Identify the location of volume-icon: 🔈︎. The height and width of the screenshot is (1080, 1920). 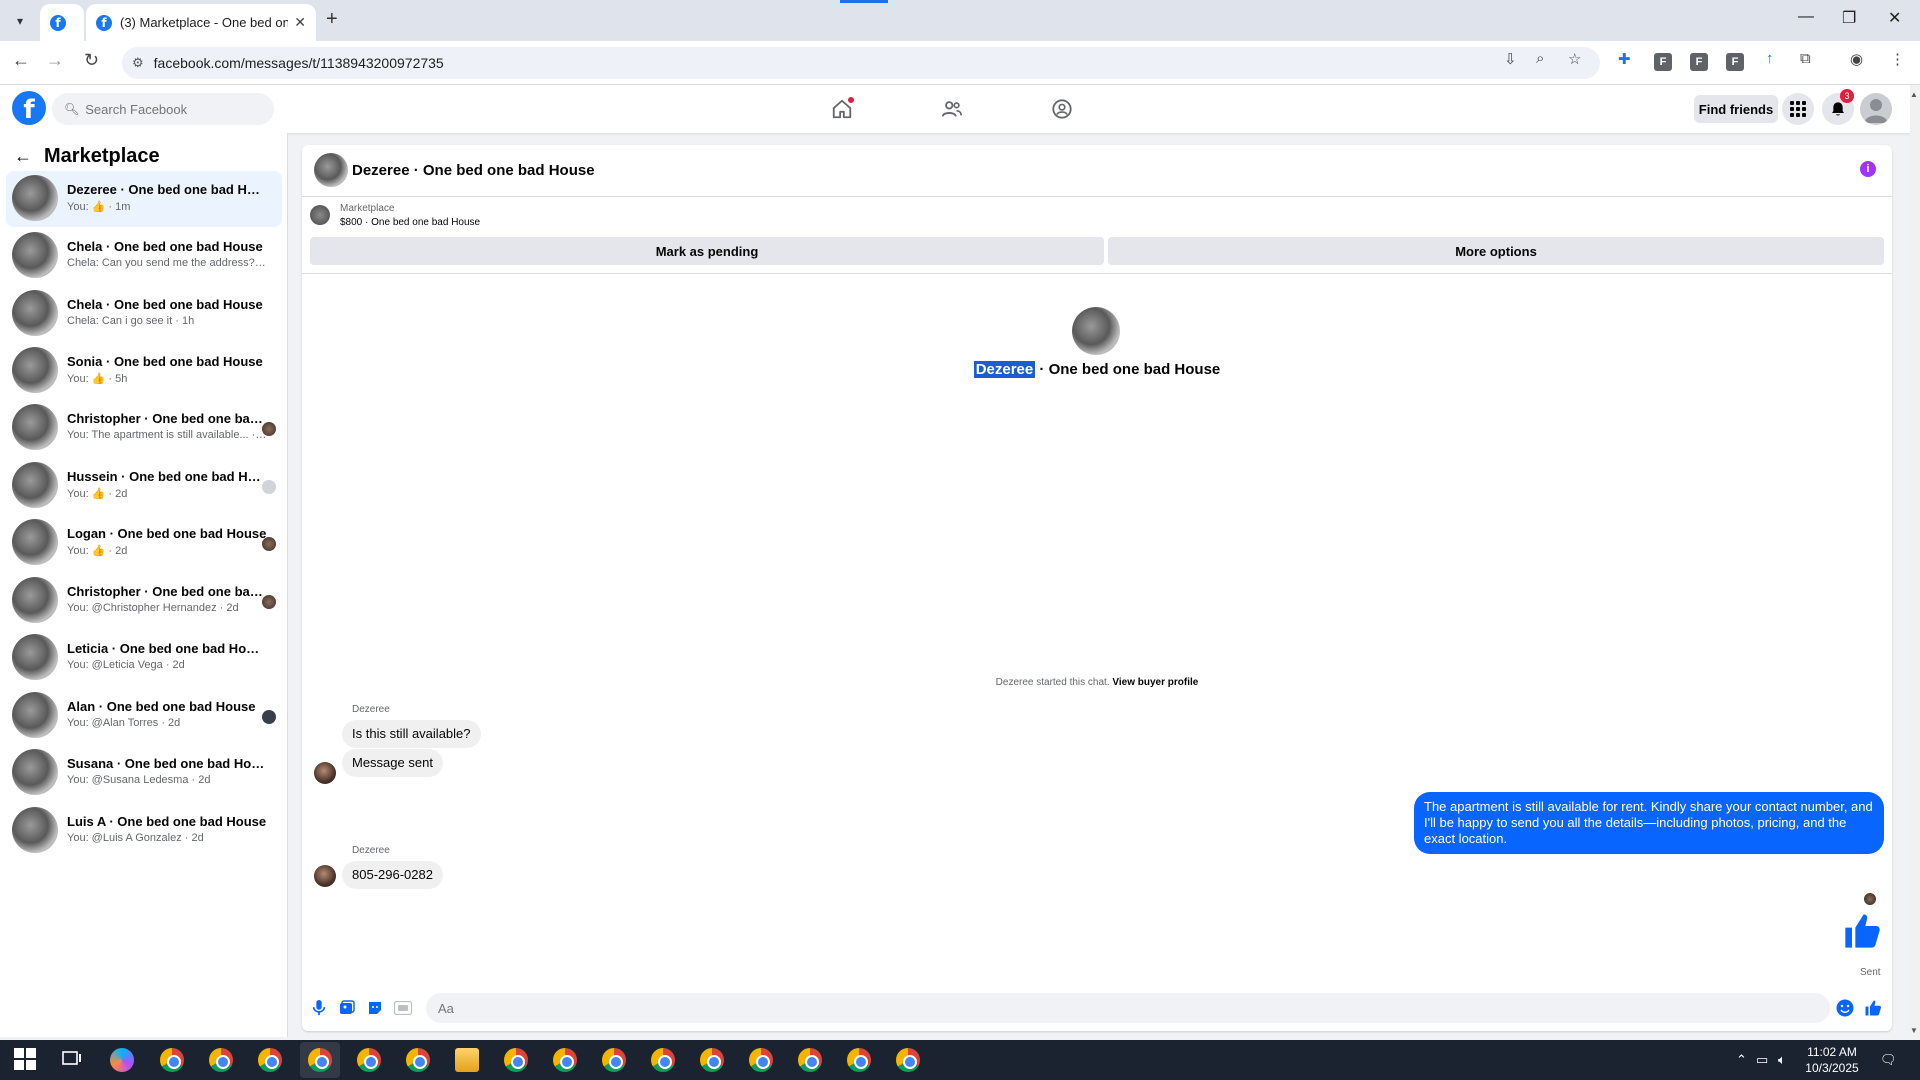
(1782, 1060).